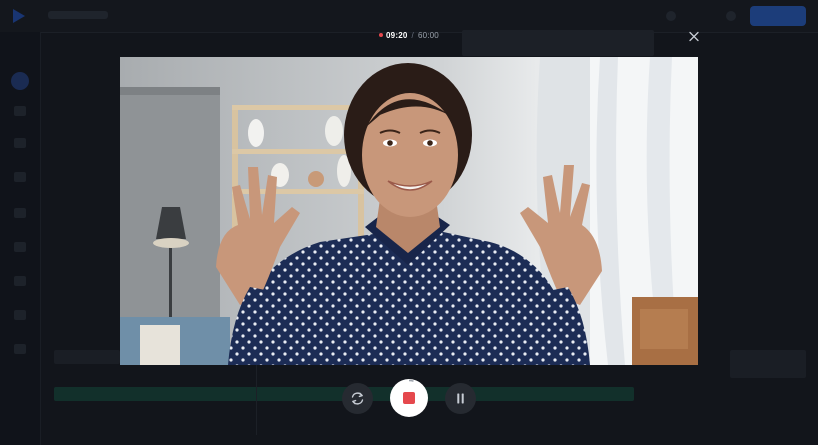 Image resolution: width=818 pixels, height=445 pixels. Describe the element at coordinates (381, 34) in the screenshot. I see `recording-indicator-icon` at that location.